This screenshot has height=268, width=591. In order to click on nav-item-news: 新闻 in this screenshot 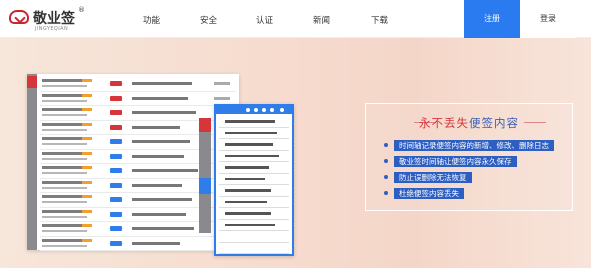, I will do `click(321, 20)`.